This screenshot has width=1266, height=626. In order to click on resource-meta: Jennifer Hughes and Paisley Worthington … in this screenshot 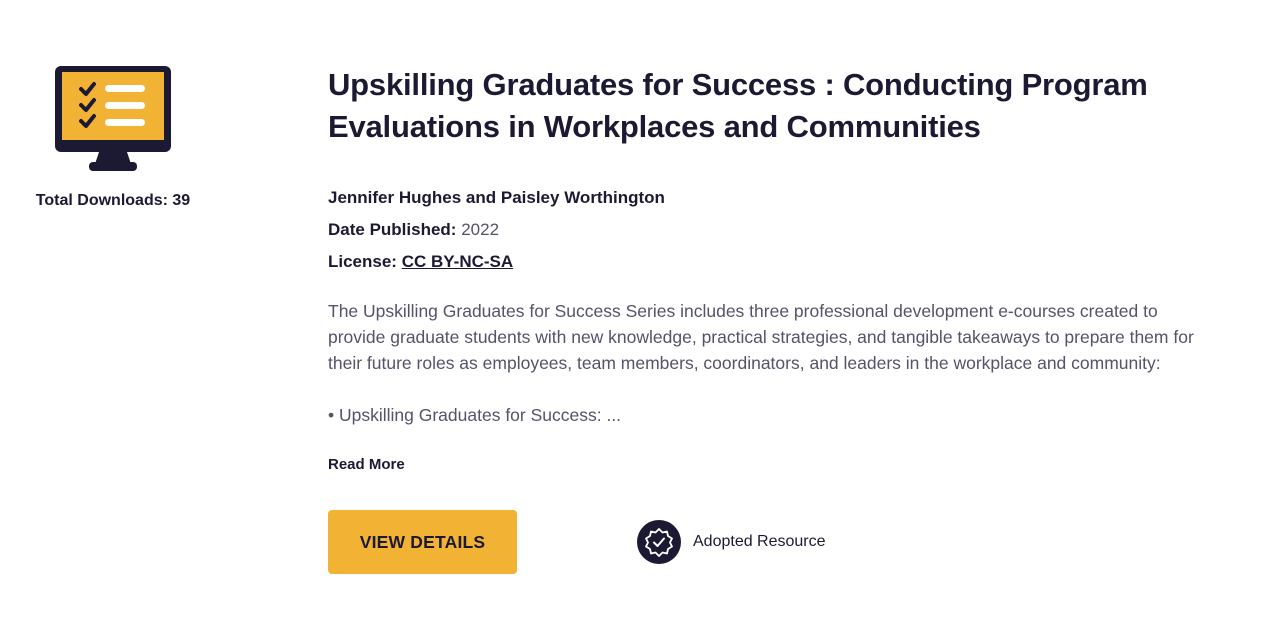, I will do `click(778, 230)`.